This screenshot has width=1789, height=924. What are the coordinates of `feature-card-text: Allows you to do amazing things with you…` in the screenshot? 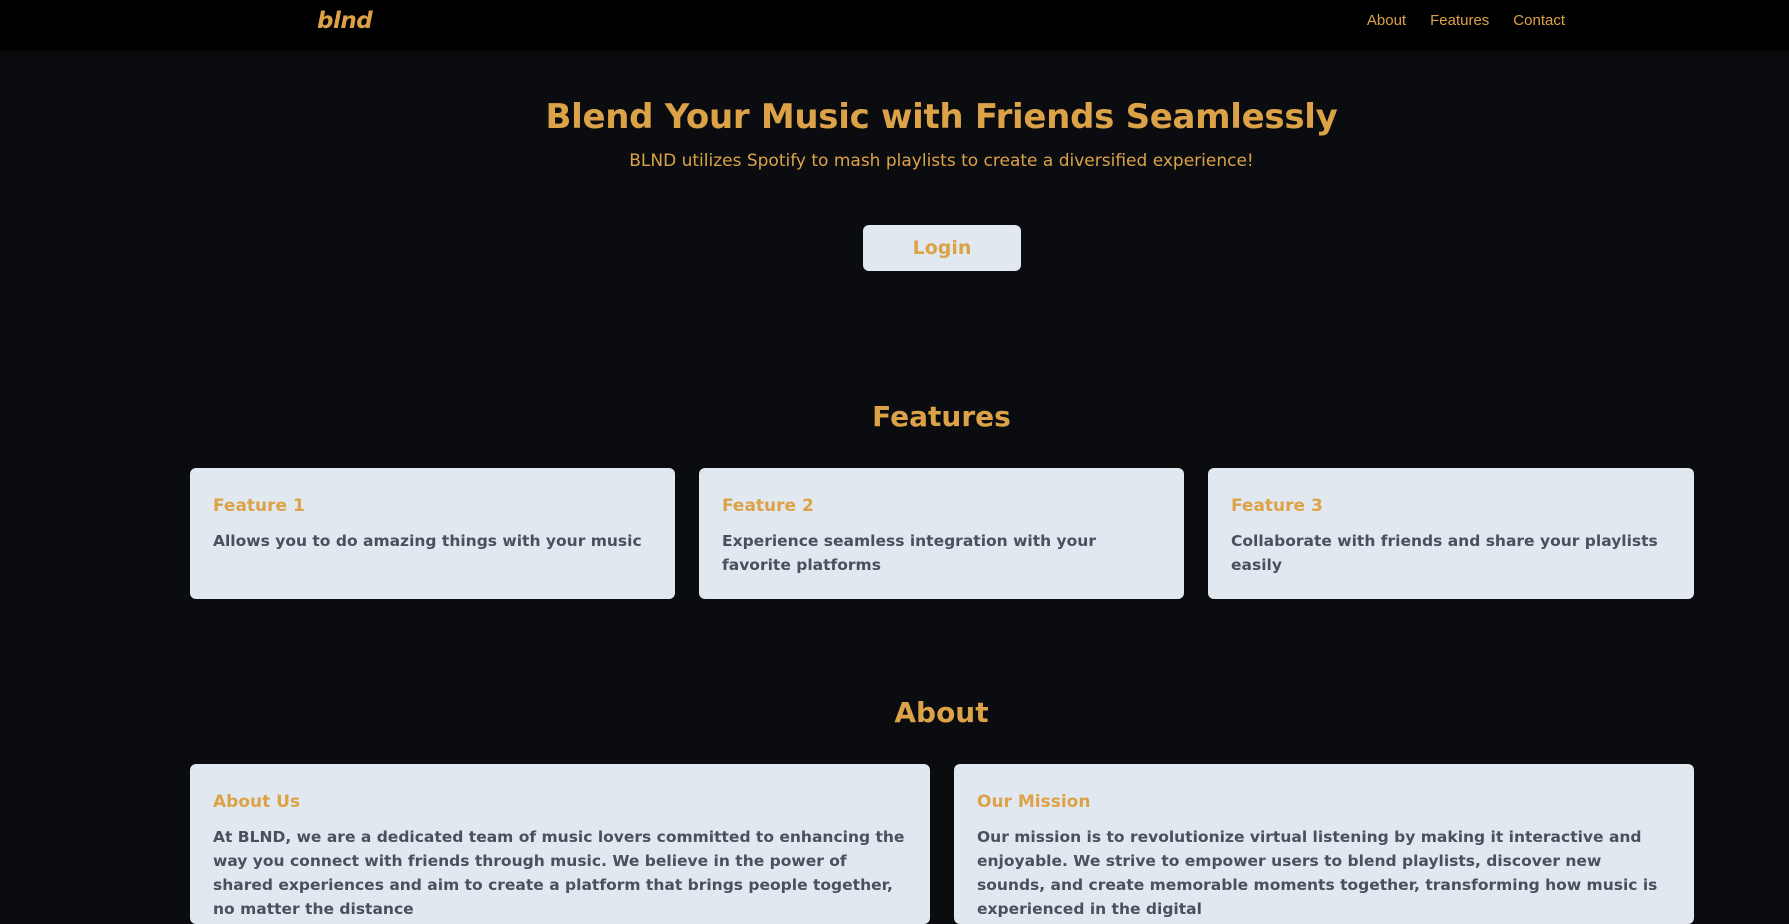 It's located at (427, 541).